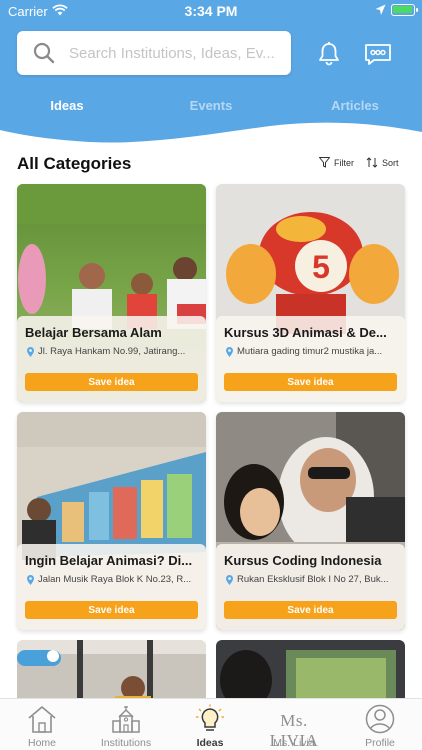  What do you see at coordinates (329, 54) in the screenshot?
I see `bell-icon` at bounding box center [329, 54].